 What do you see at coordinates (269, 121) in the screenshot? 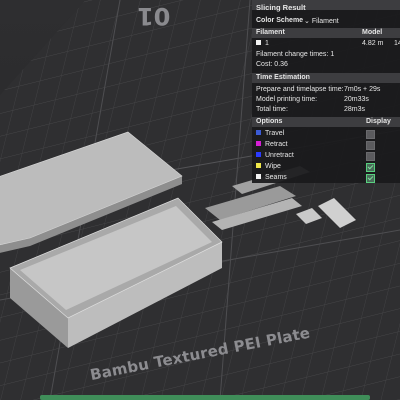
I see `options-header: Options` at bounding box center [269, 121].